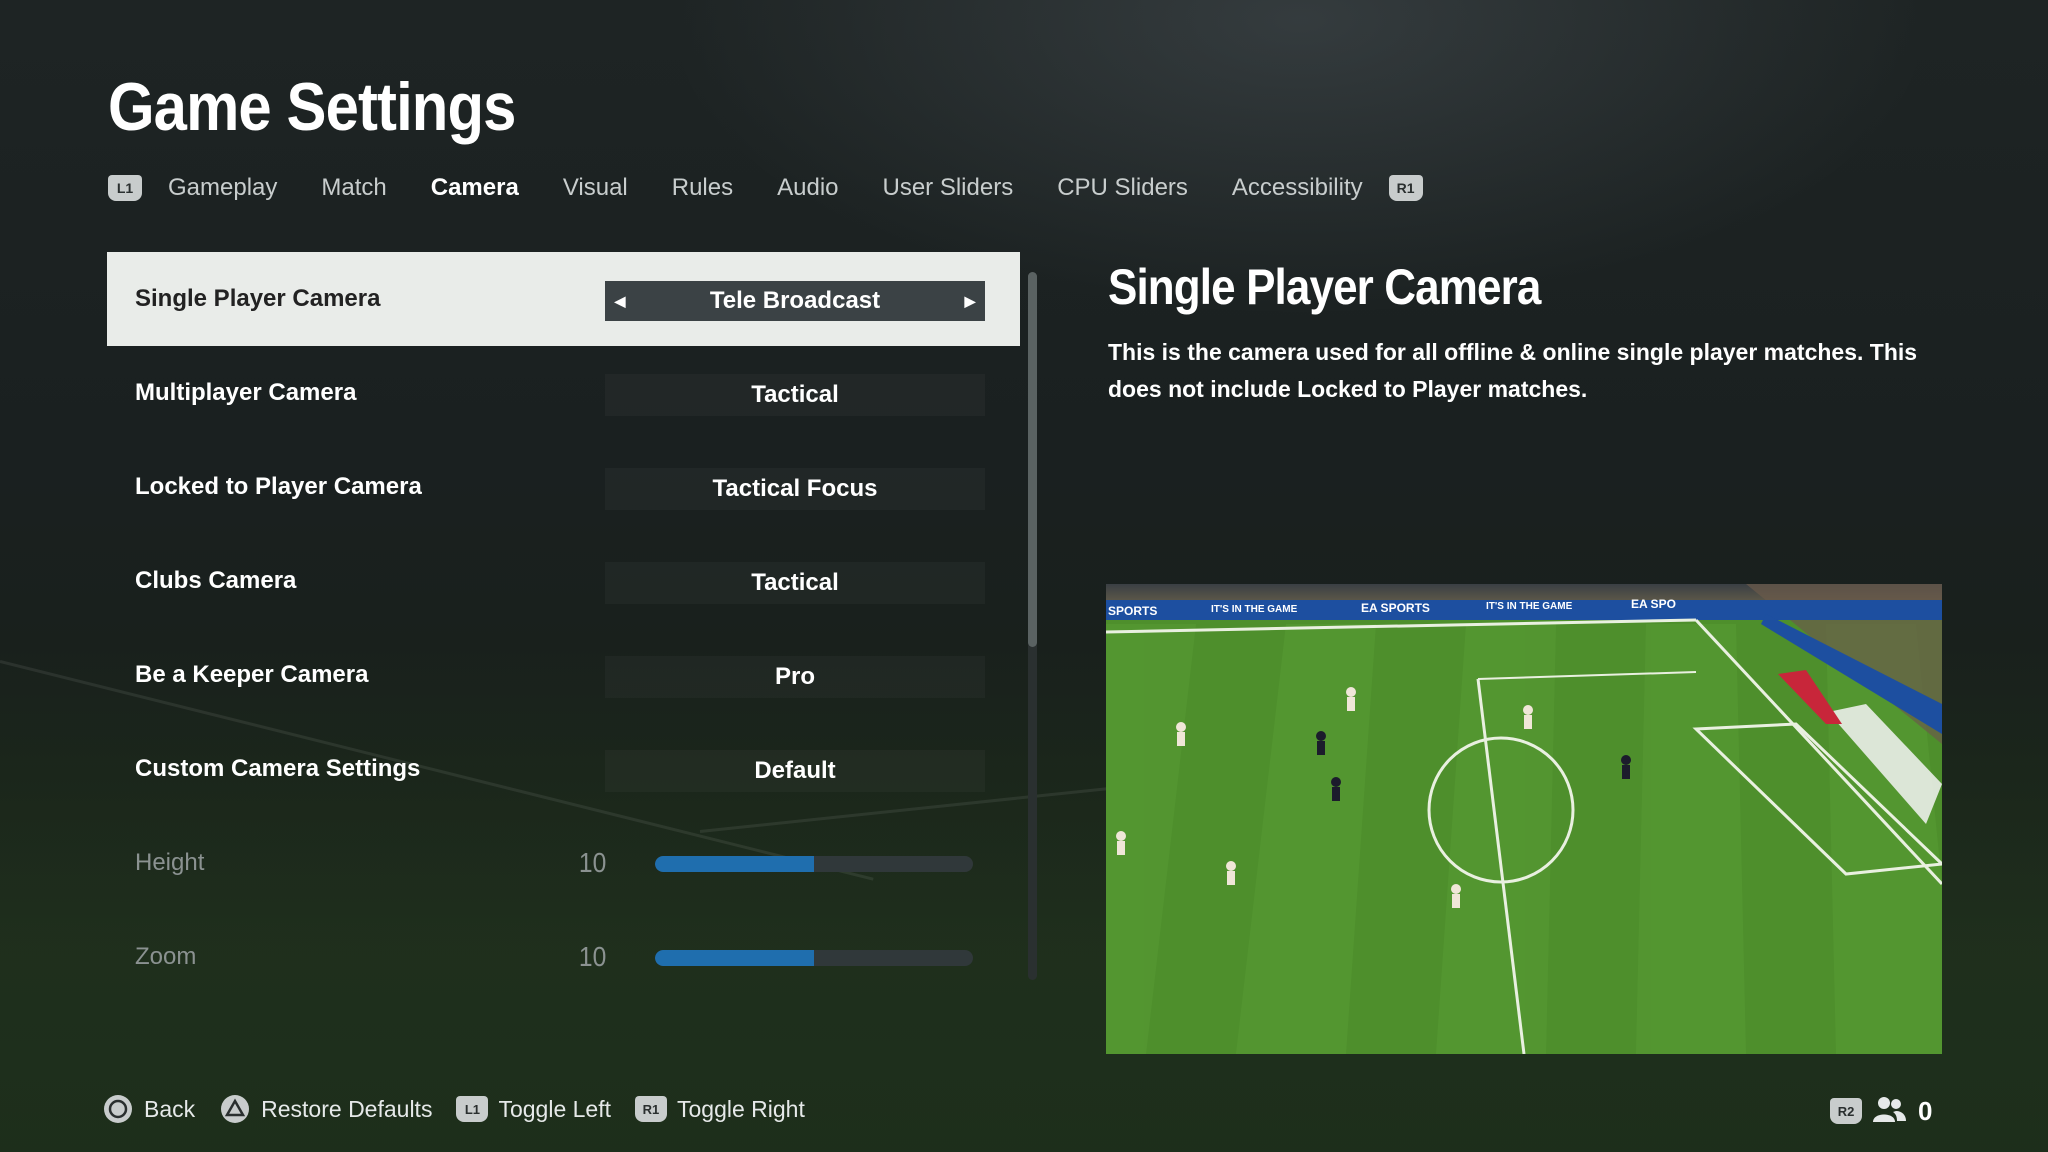 The image size is (2048, 1152). Describe the element at coordinates (472, 1109) in the screenshot. I see `l1-button-icon: L1` at that location.